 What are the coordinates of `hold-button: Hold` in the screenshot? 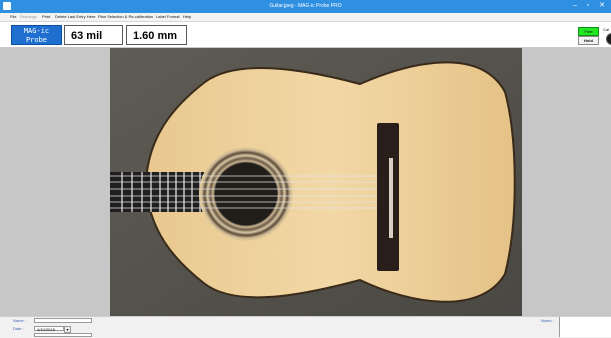 It's located at (588, 40).